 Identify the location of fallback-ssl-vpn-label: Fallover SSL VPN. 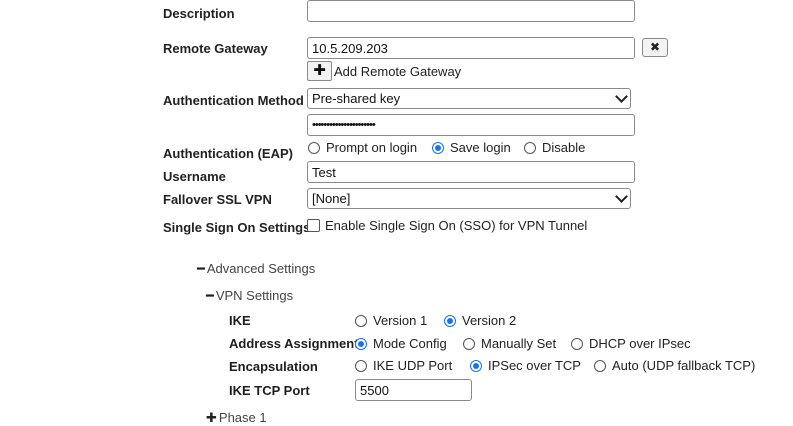
(217, 199).